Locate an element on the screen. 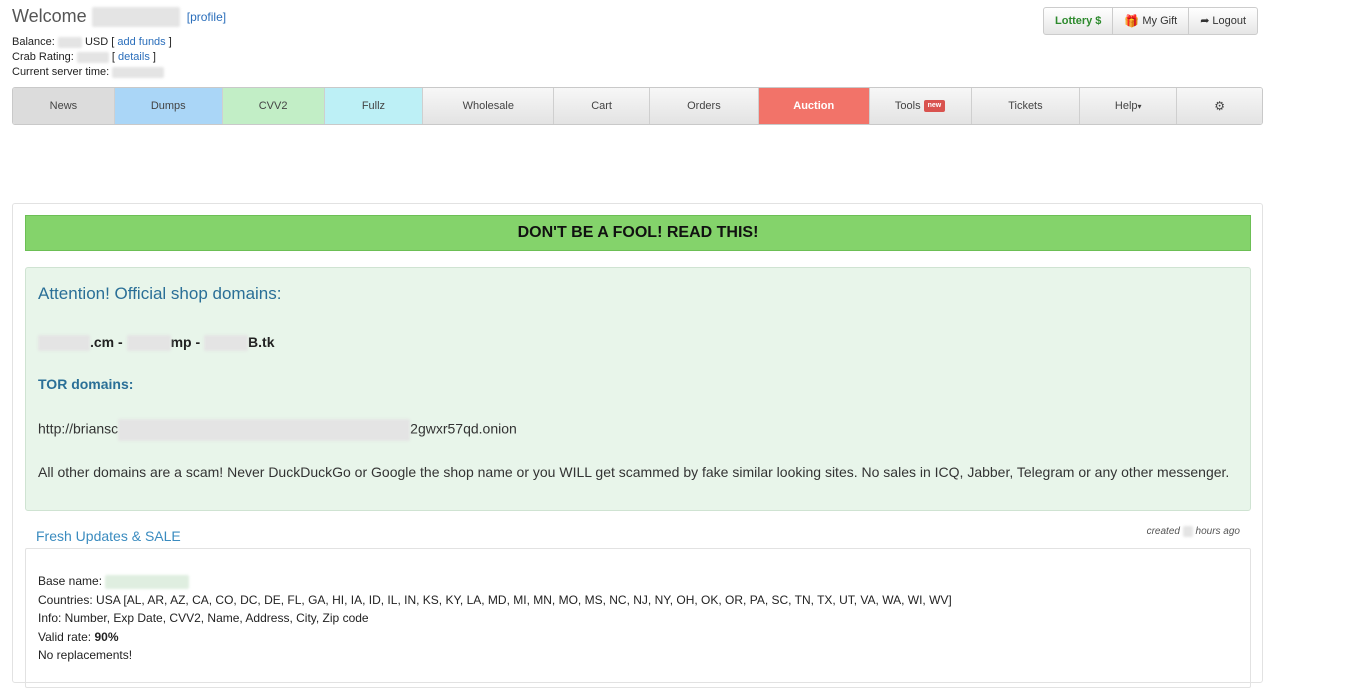  my-gift-label: My Gift is located at coordinates (1160, 21).